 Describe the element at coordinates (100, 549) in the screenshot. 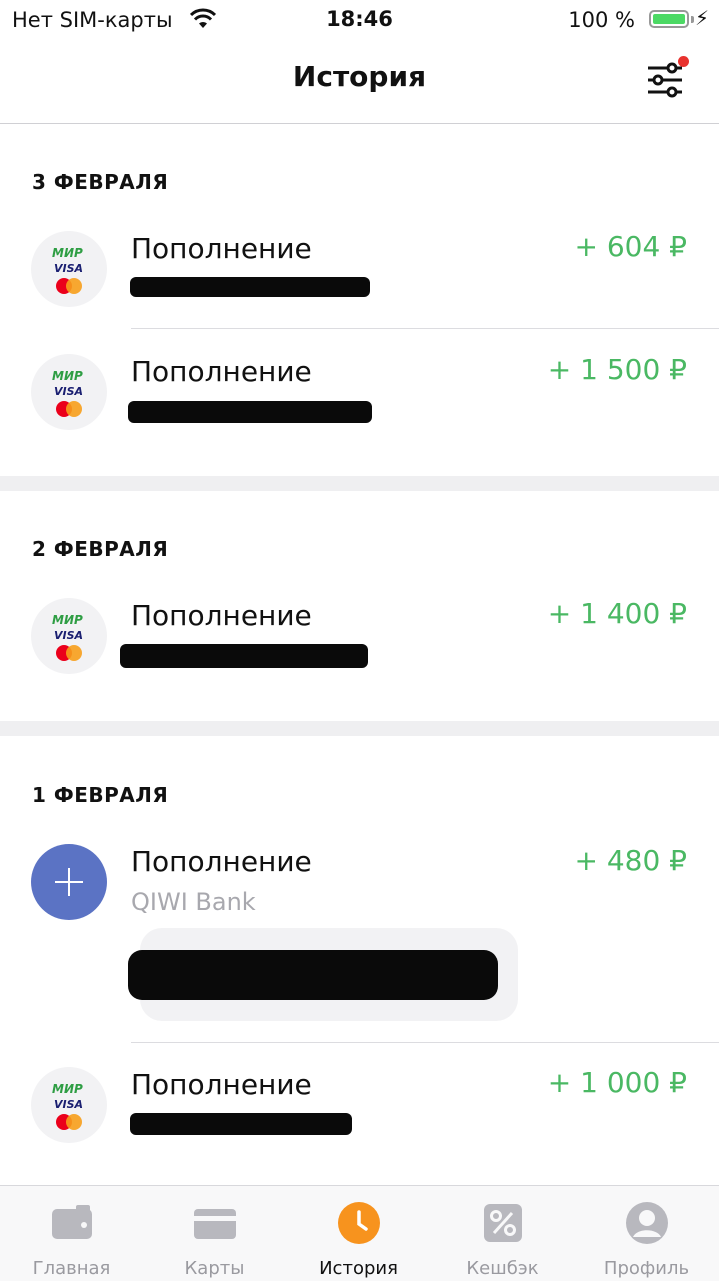

I see `section-date: 2 ФЕВРАЛЯ` at that location.